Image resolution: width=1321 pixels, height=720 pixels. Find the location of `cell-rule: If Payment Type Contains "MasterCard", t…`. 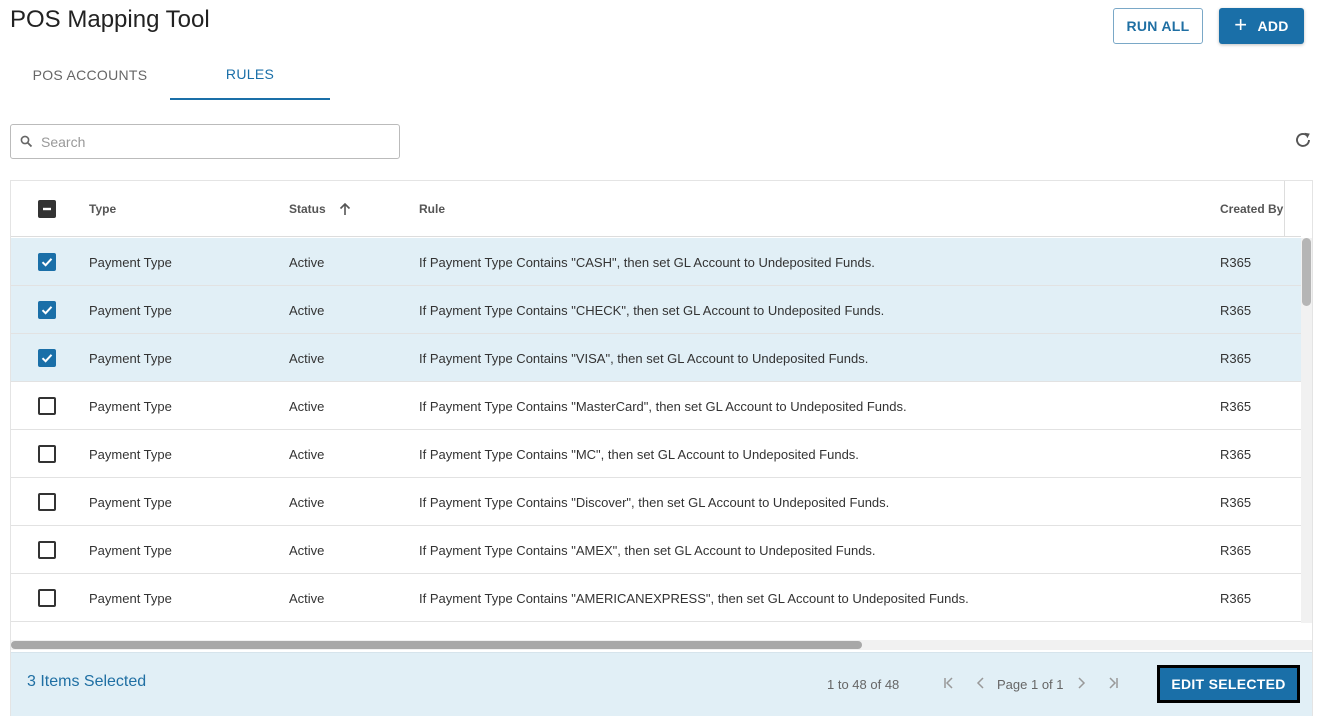

cell-rule: If Payment Type Contains "MasterCard", t… is located at coordinates (663, 406).